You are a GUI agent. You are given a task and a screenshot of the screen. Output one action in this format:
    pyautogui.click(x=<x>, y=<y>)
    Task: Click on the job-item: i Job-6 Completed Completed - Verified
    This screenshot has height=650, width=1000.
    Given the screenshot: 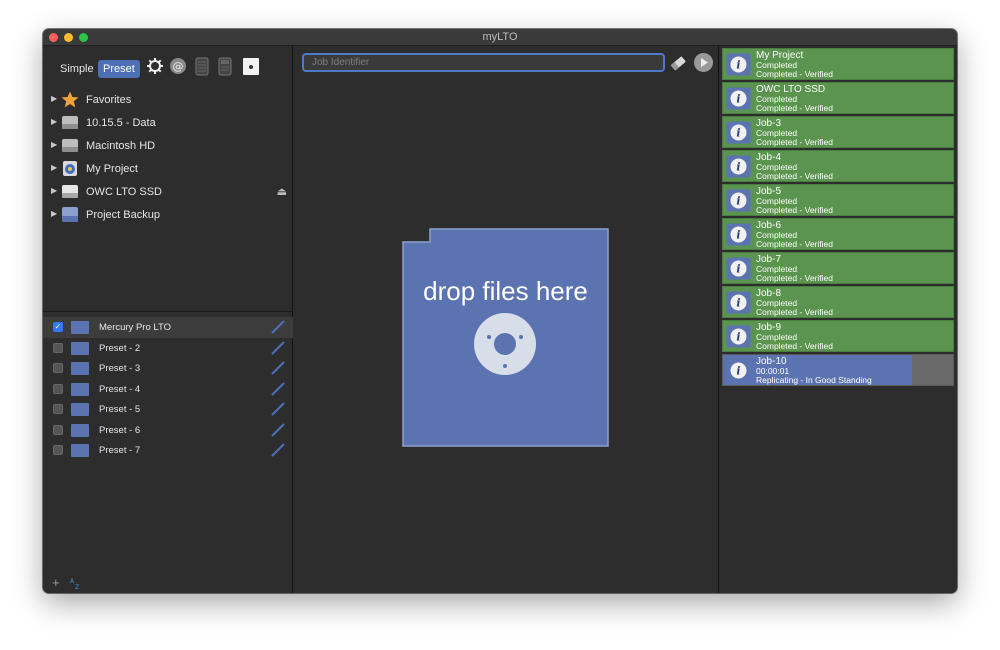 What is the action you would take?
    pyautogui.click(x=838, y=234)
    